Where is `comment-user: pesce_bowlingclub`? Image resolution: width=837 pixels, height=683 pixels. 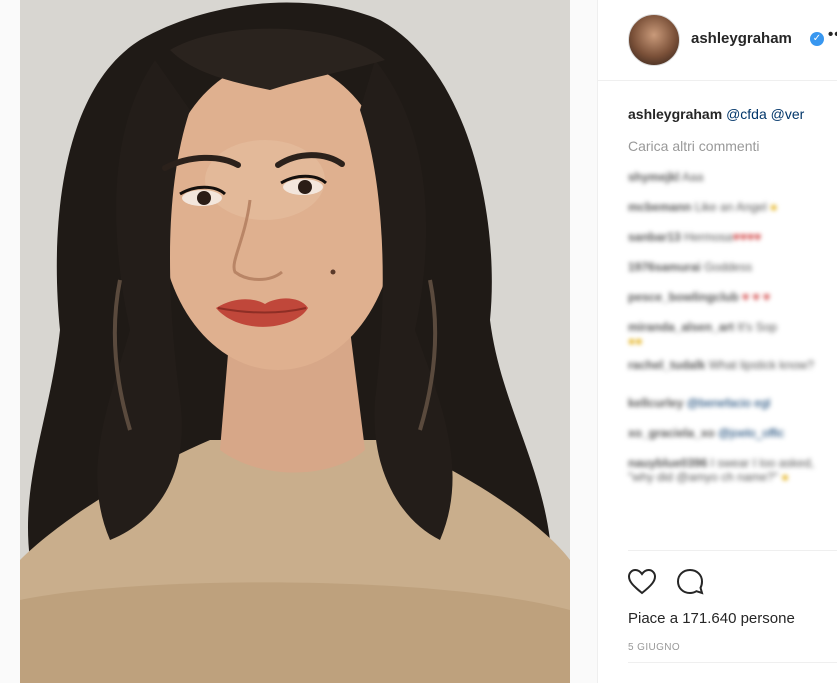 comment-user: pesce_bowlingclub is located at coordinates (683, 297).